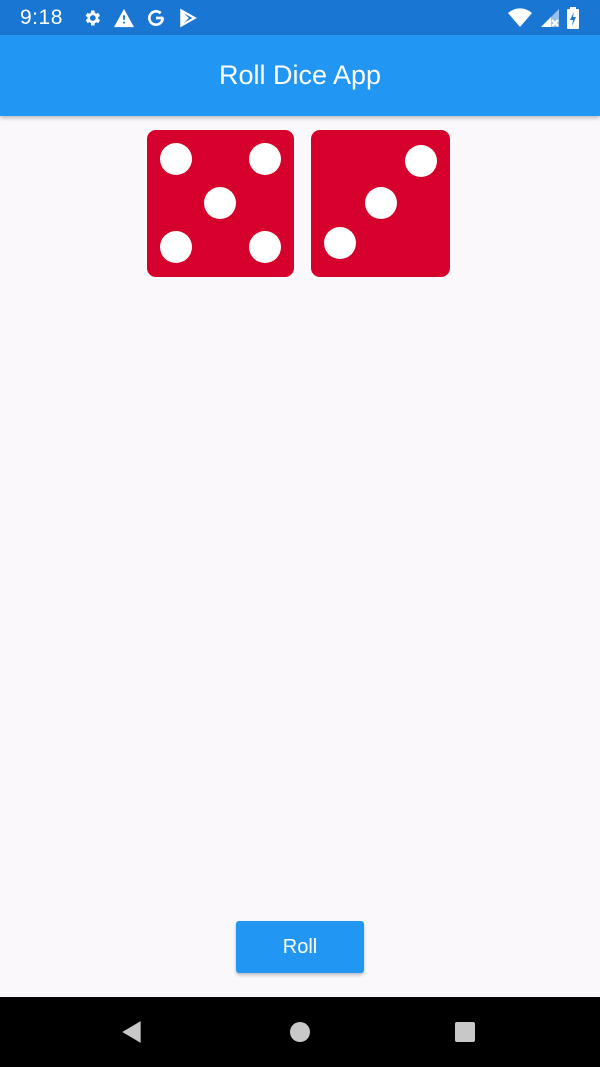 This screenshot has width=600, height=1067. I want to click on cell-signal-icon, so click(549, 18).